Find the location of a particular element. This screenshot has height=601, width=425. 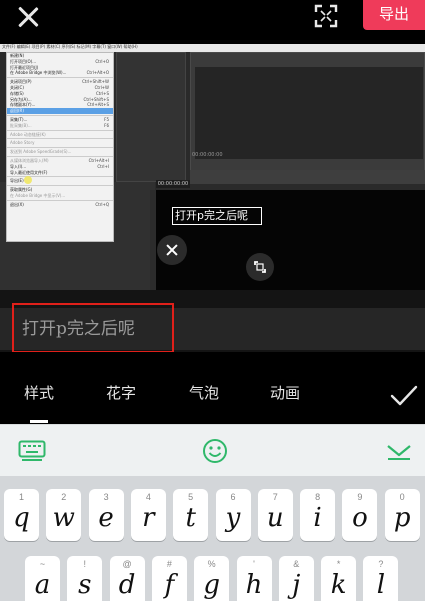

key-char: t is located at coordinates (190, 518).